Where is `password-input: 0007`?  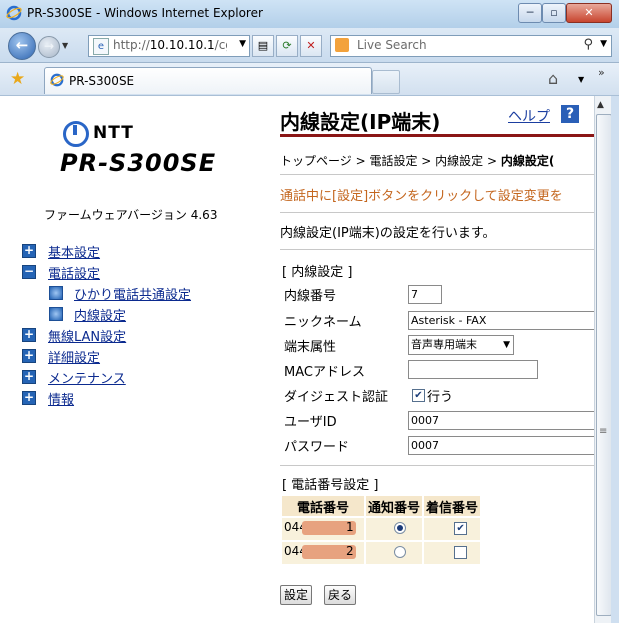
password-input: 0007 is located at coordinates (501, 445).